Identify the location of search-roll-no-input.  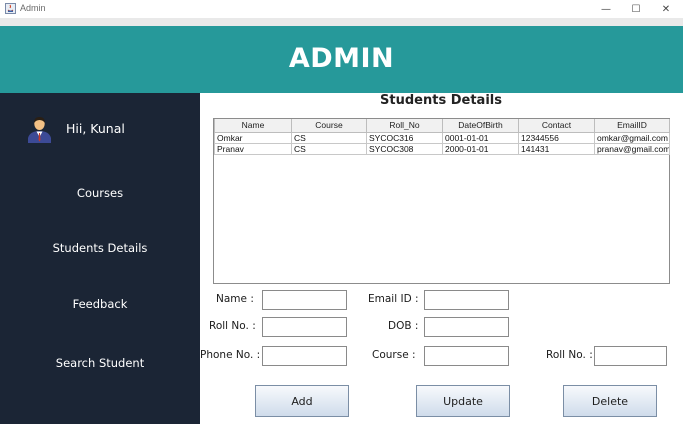
(630, 356).